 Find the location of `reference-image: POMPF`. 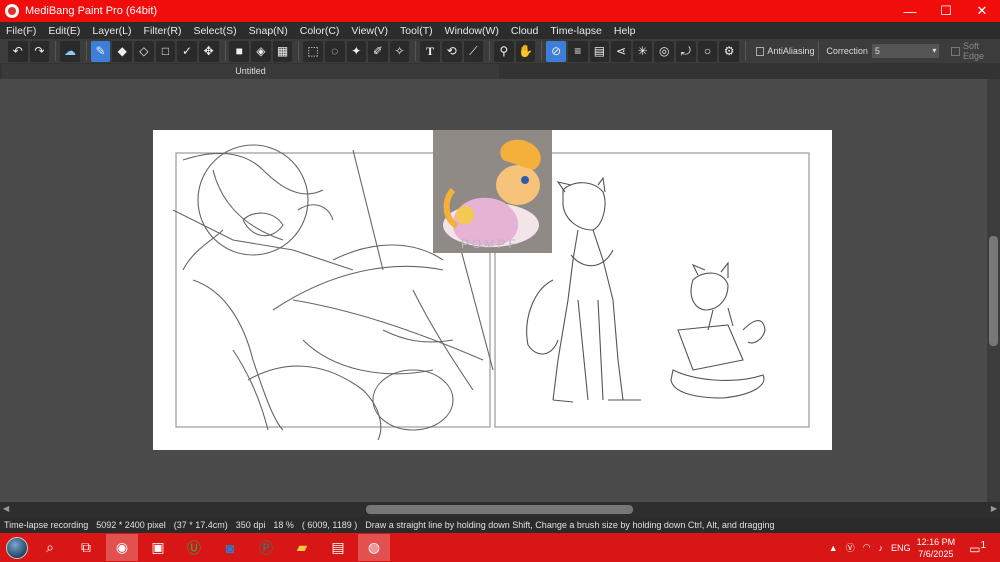

reference-image: POMPF is located at coordinates (492, 191).